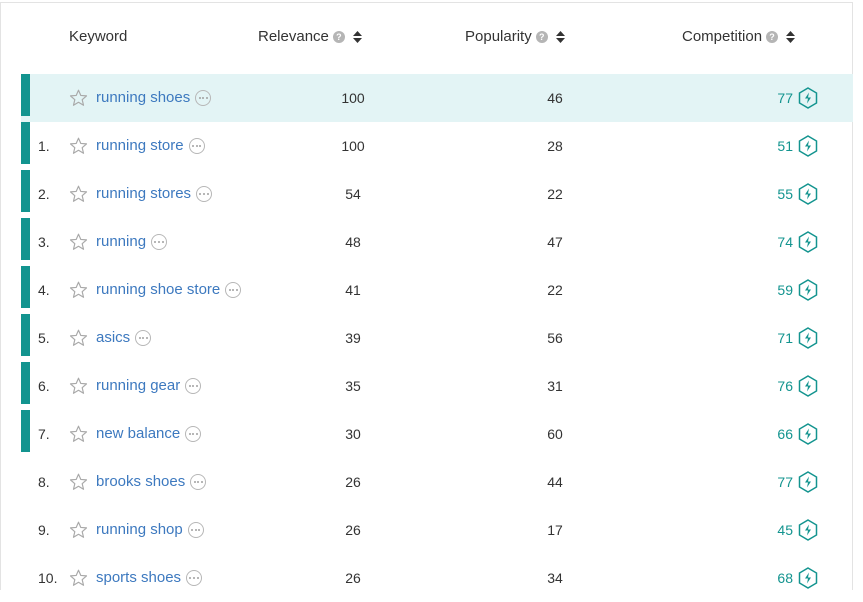 The width and height of the screenshot is (863, 602). Describe the element at coordinates (140, 481) in the screenshot. I see `keyword-text: brooks shoes` at that location.